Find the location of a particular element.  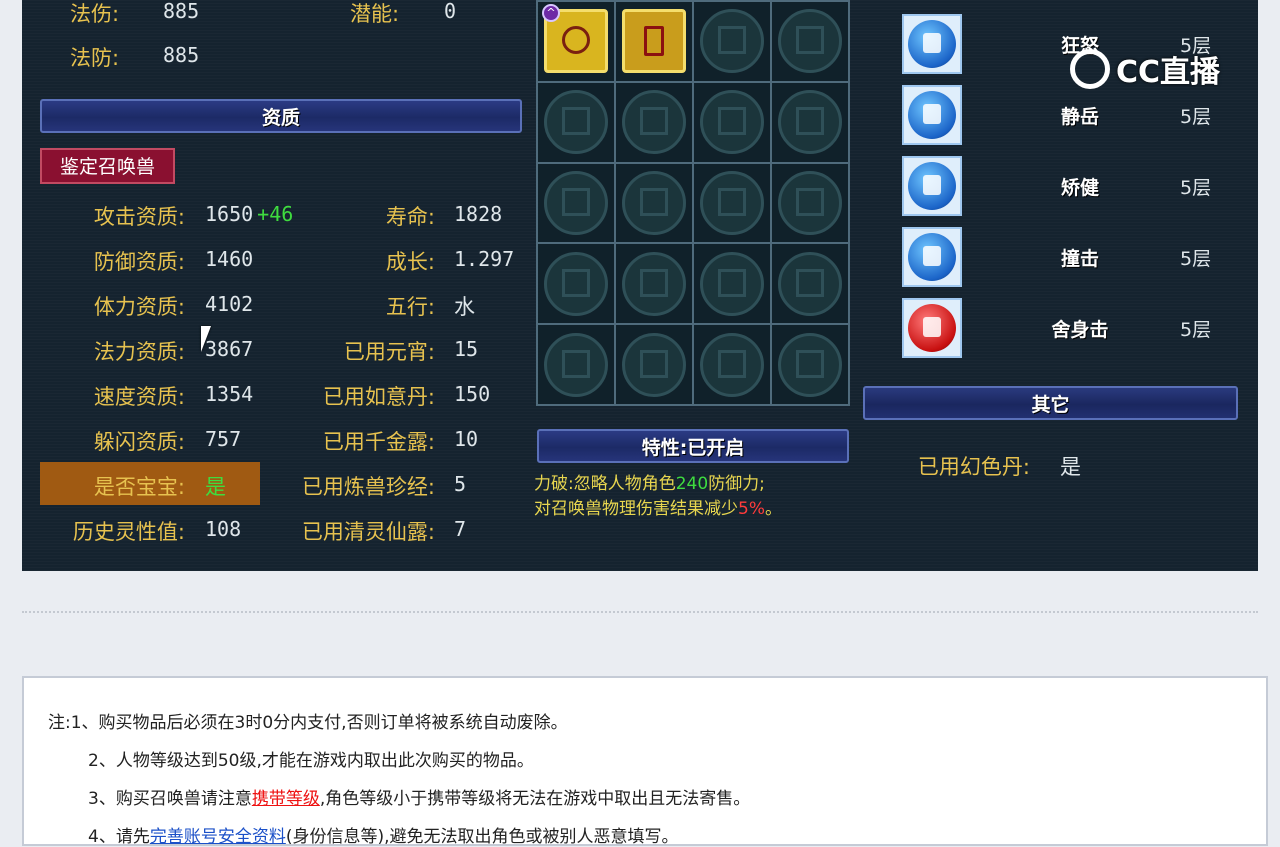

strike-icon is located at coordinates (932, 257).